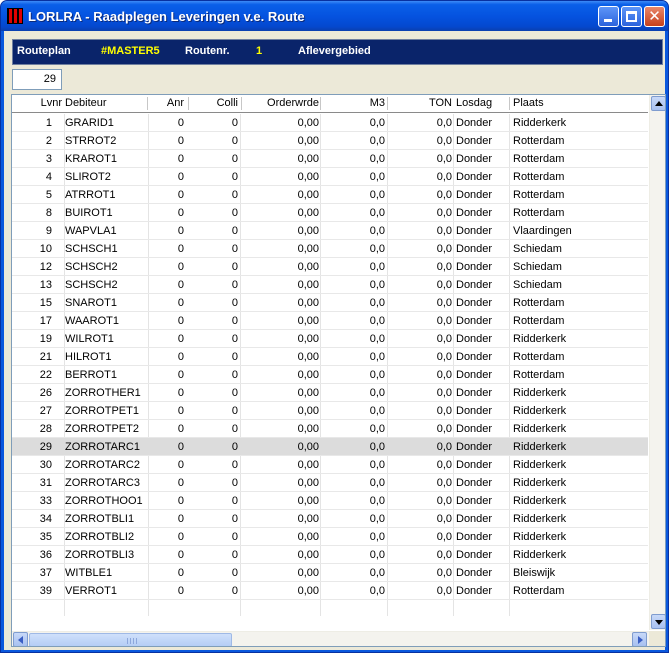 The width and height of the screenshot is (669, 653). I want to click on column-header-ton: TON, so click(420, 103).